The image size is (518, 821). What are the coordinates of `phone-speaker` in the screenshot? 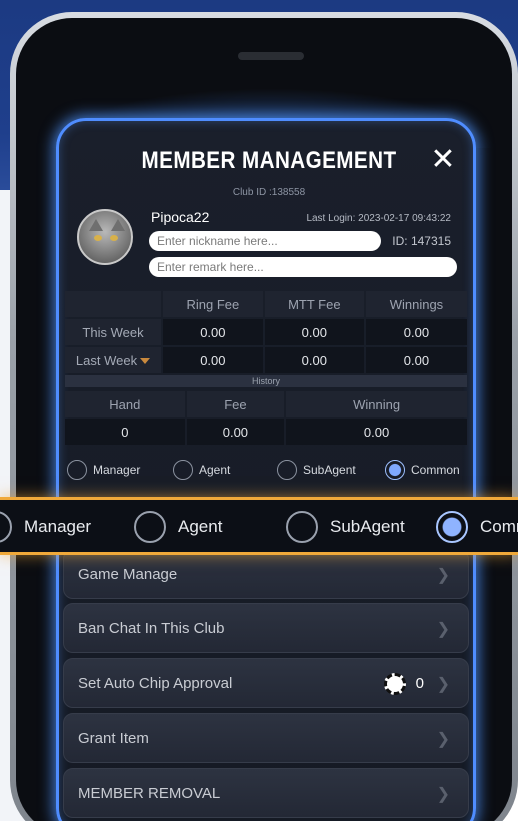 It's located at (271, 56).